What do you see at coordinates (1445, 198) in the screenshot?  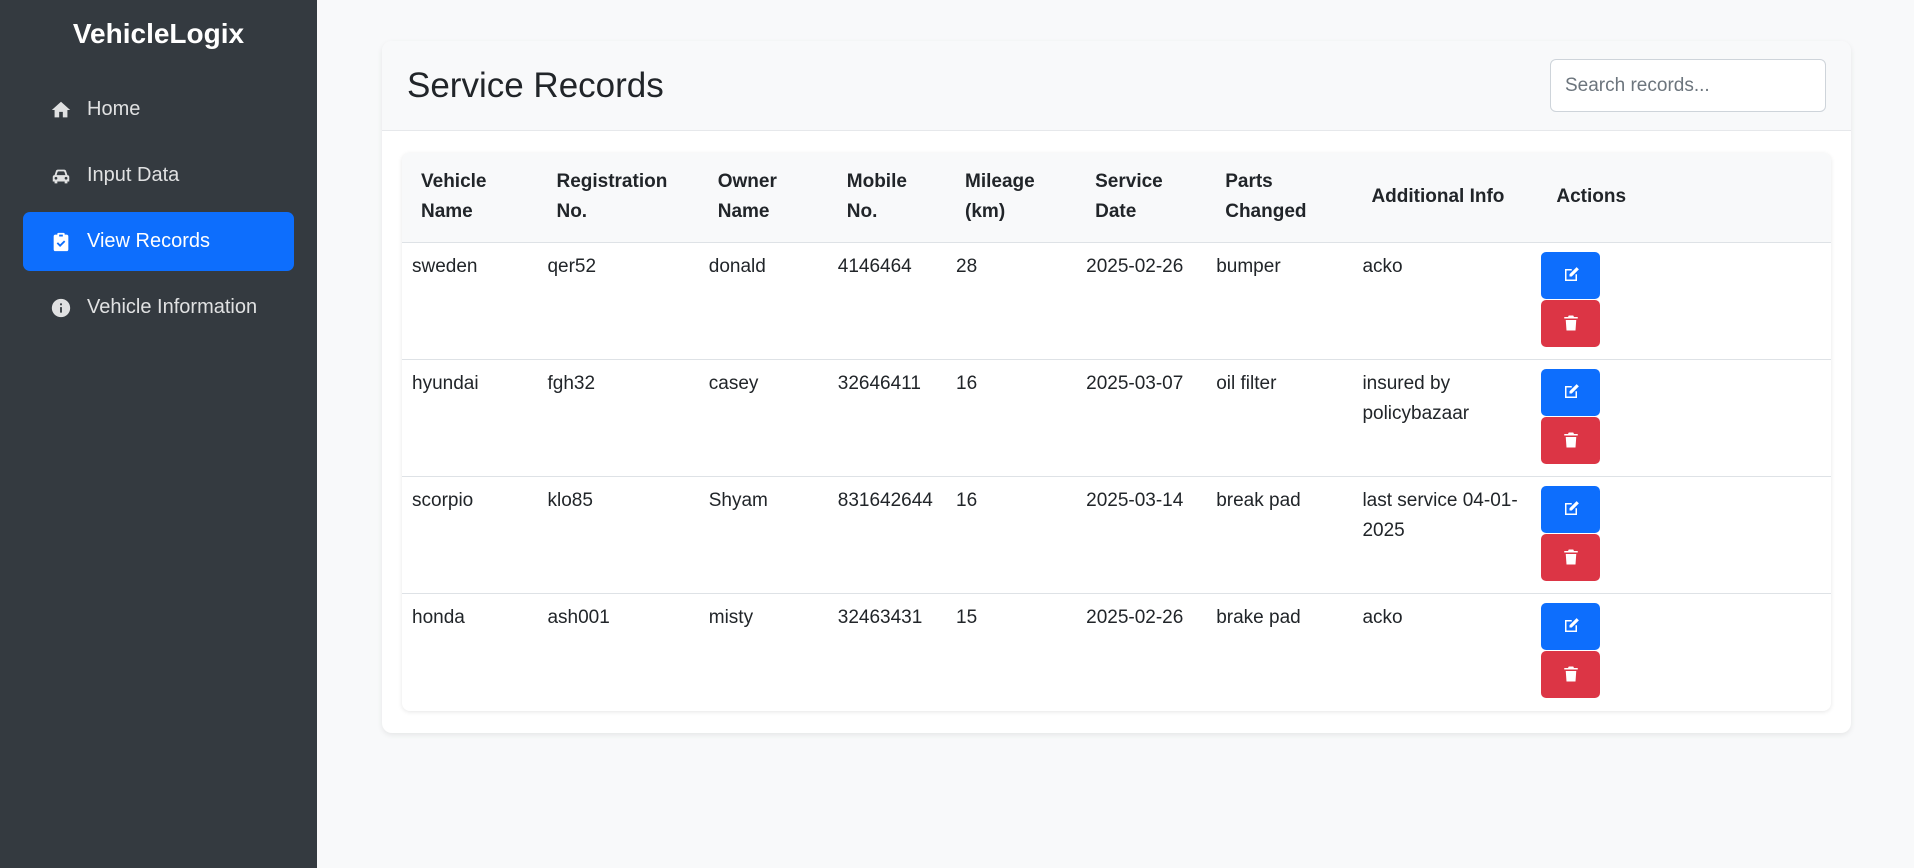 I see `header-additional-info: Additional Info` at bounding box center [1445, 198].